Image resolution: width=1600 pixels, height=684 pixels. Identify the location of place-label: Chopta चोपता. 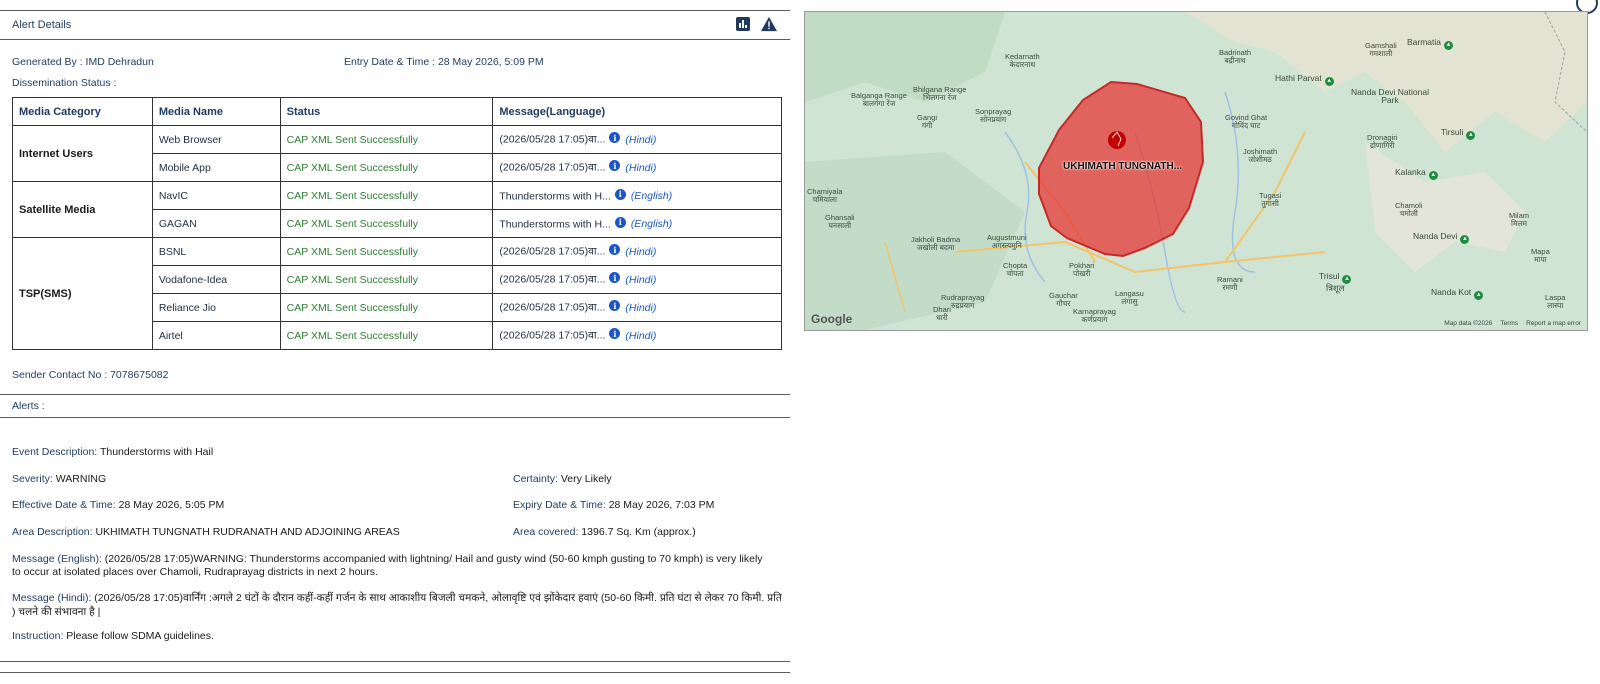
(1015, 269).